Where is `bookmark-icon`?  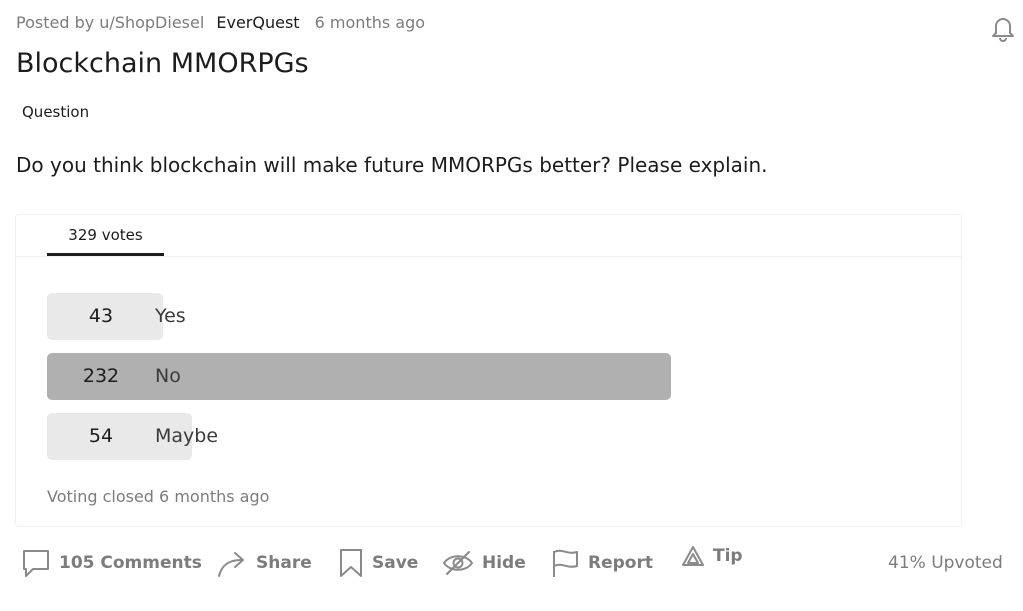 bookmark-icon is located at coordinates (351, 563).